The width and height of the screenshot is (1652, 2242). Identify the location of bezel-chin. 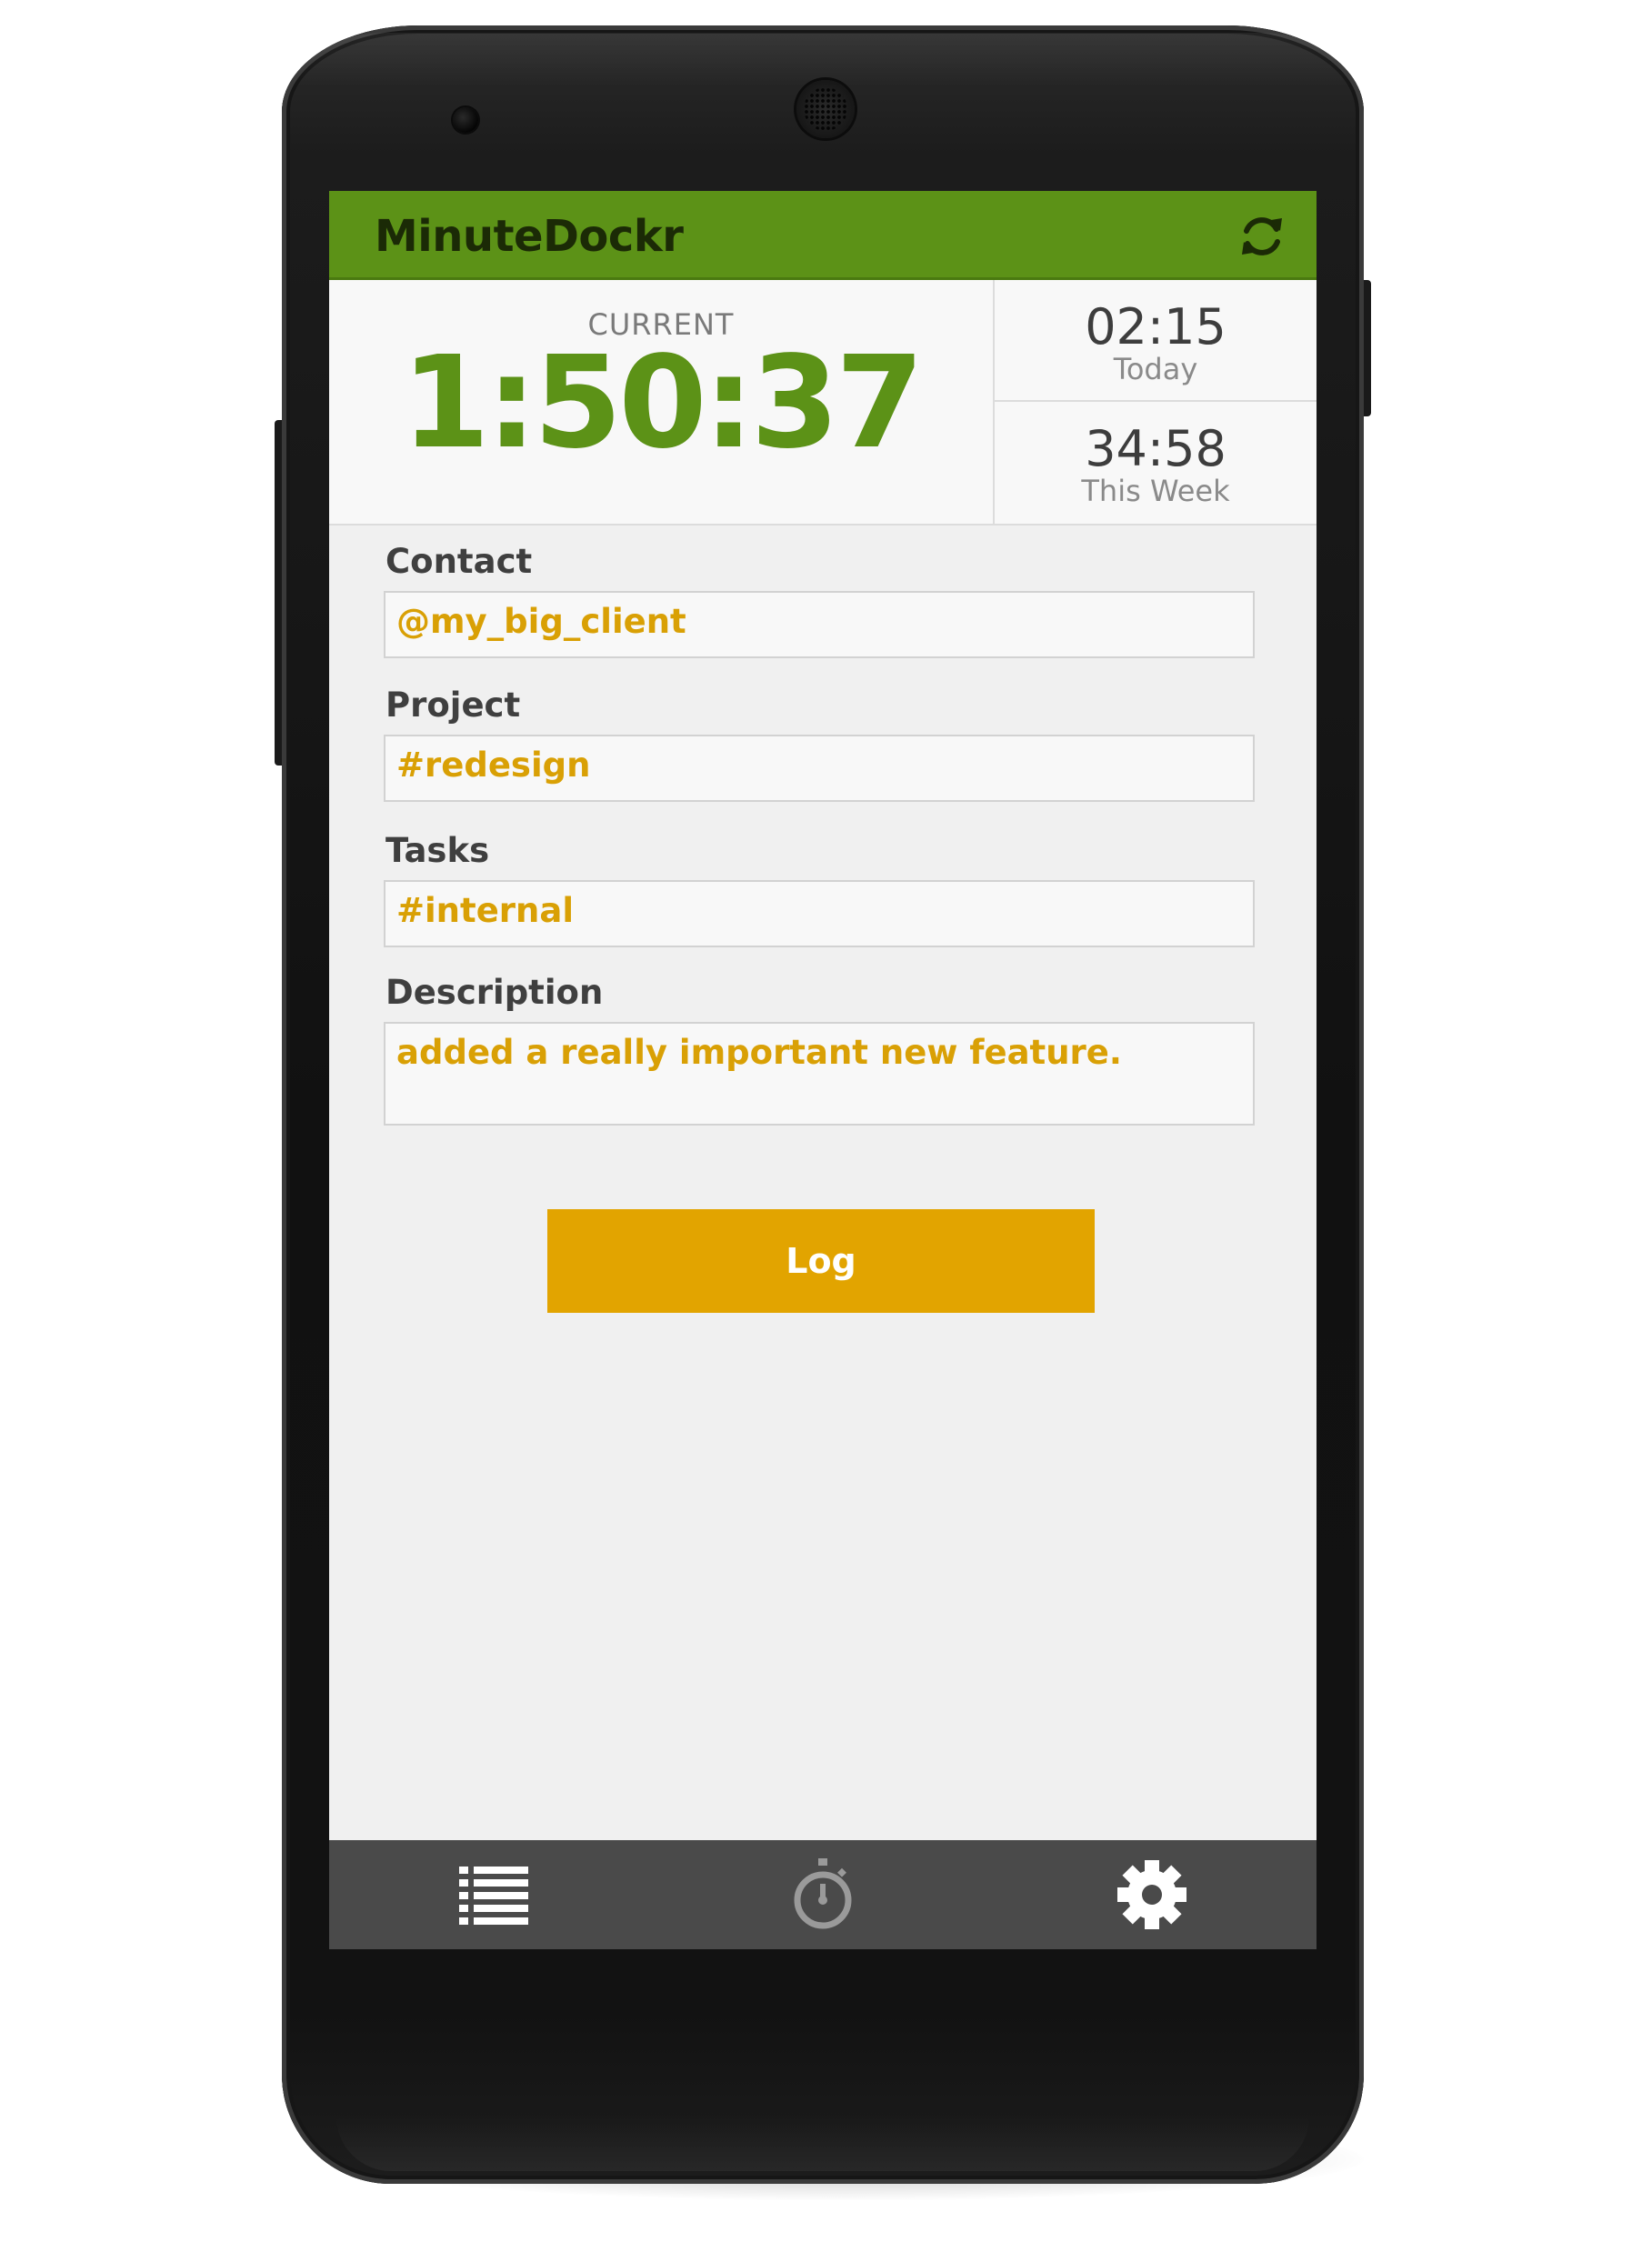
(822, 2144).